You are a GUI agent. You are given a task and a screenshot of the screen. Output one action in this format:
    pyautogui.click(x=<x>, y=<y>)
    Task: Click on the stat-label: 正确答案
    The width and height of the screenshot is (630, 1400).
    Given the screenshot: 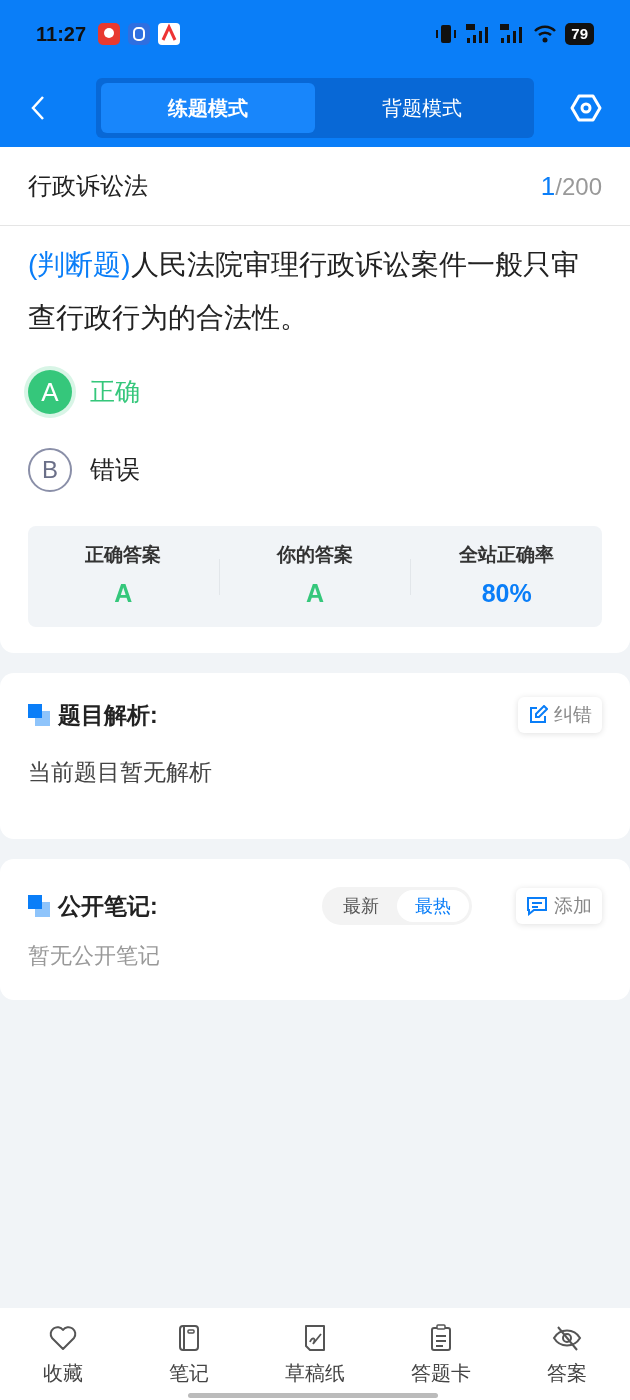 What is the action you would take?
    pyautogui.click(x=123, y=554)
    